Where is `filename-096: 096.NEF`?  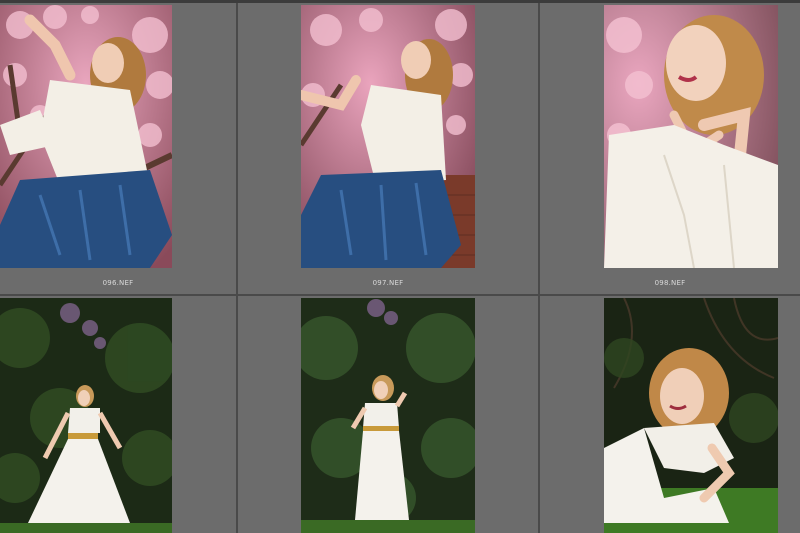 filename-096: 096.NEF is located at coordinates (118, 283).